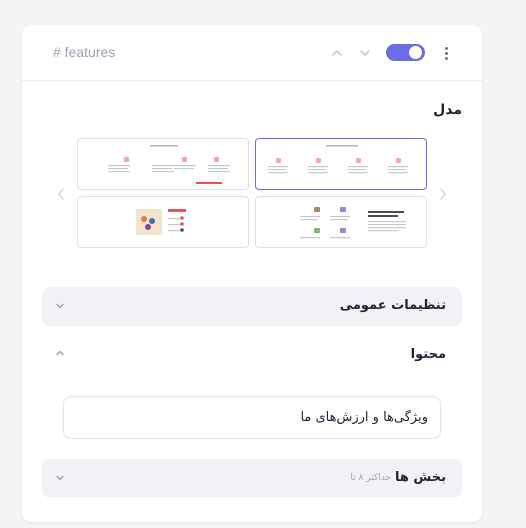 This screenshot has width=526, height=528. What do you see at coordinates (392, 305) in the screenshot?
I see `general-settings-title: تنظیمات عمومی` at bounding box center [392, 305].